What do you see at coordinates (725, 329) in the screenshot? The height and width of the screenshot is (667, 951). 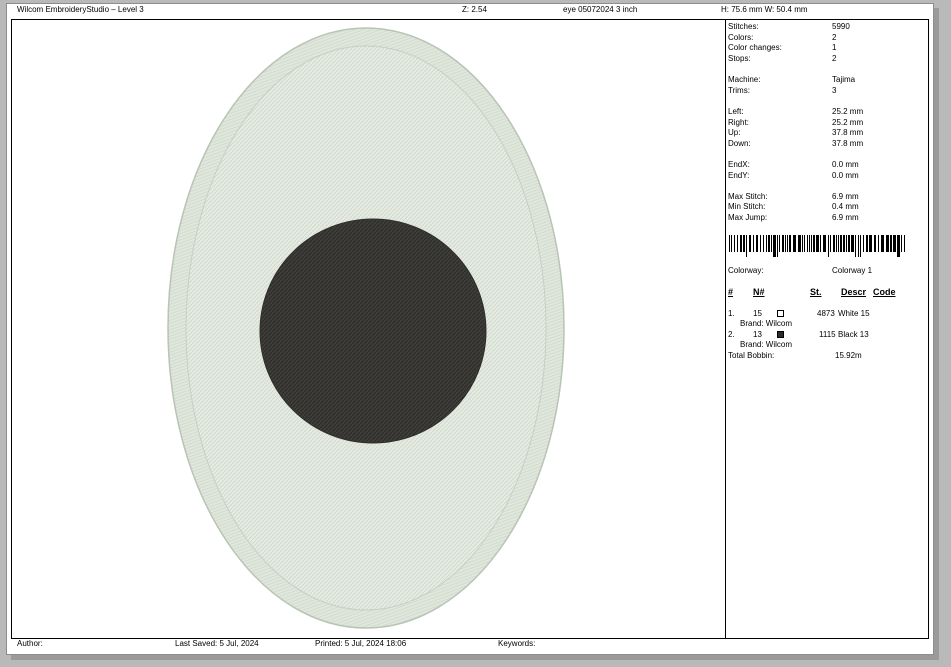 I see `panel-divider` at bounding box center [725, 329].